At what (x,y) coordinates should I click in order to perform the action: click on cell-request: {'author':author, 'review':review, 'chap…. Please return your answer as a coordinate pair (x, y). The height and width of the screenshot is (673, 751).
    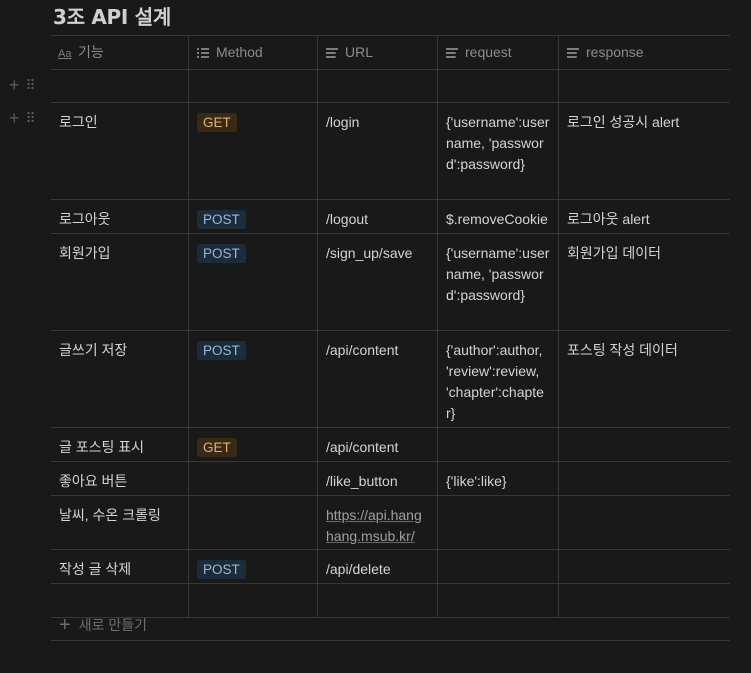
    Looking at the image, I should click on (498, 379).